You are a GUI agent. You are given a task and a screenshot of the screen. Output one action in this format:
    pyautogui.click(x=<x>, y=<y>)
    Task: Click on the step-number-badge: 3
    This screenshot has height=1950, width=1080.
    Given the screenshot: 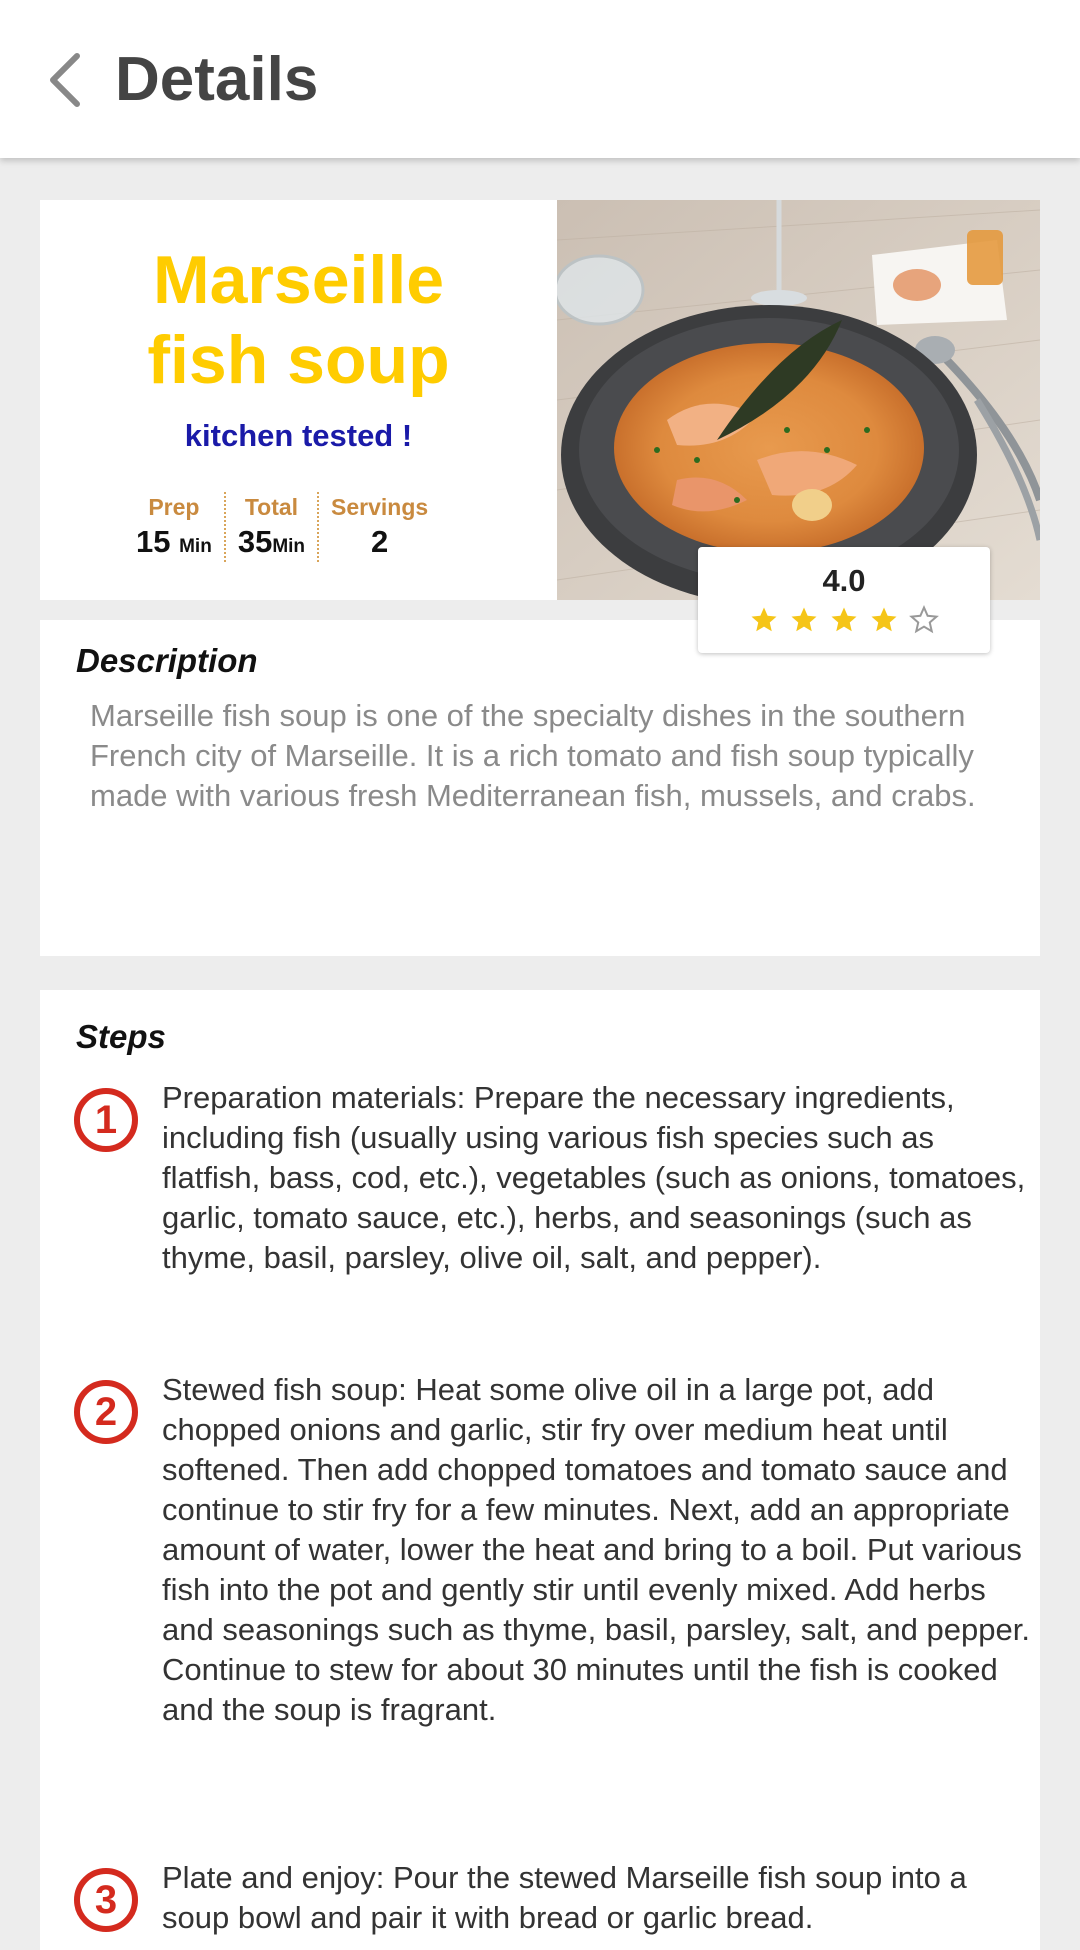 What is the action you would take?
    pyautogui.click(x=106, y=1900)
    